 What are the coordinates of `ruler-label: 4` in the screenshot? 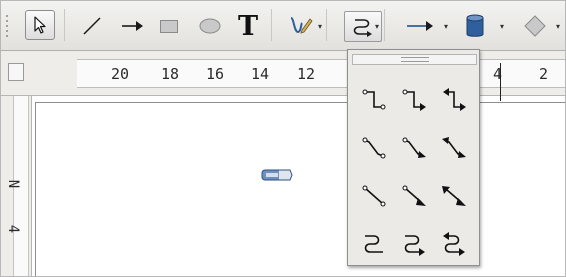 It's located at (13, 229).